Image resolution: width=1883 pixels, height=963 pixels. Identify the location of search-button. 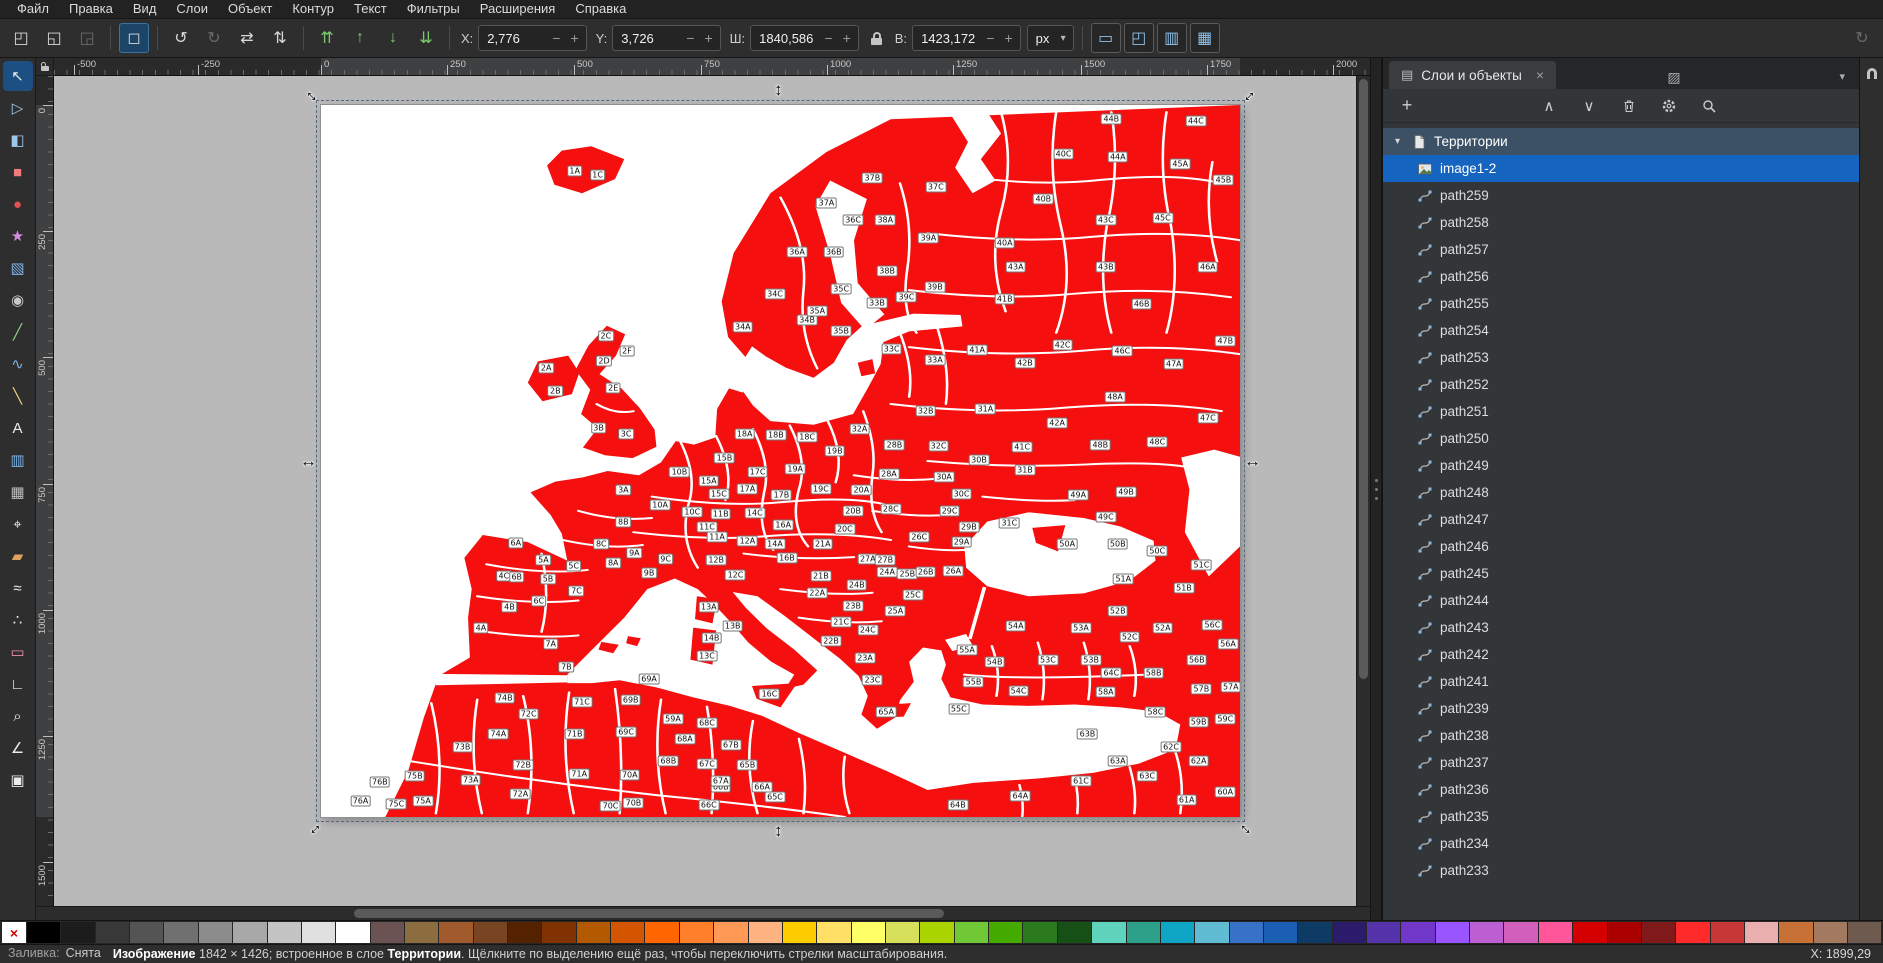
(1709, 106).